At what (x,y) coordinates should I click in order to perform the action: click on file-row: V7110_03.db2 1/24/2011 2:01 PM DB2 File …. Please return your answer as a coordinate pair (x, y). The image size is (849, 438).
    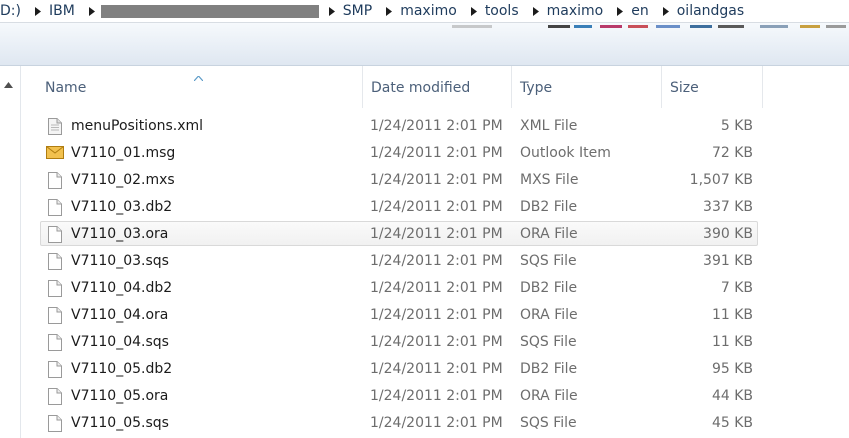
    Looking at the image, I should click on (399, 206).